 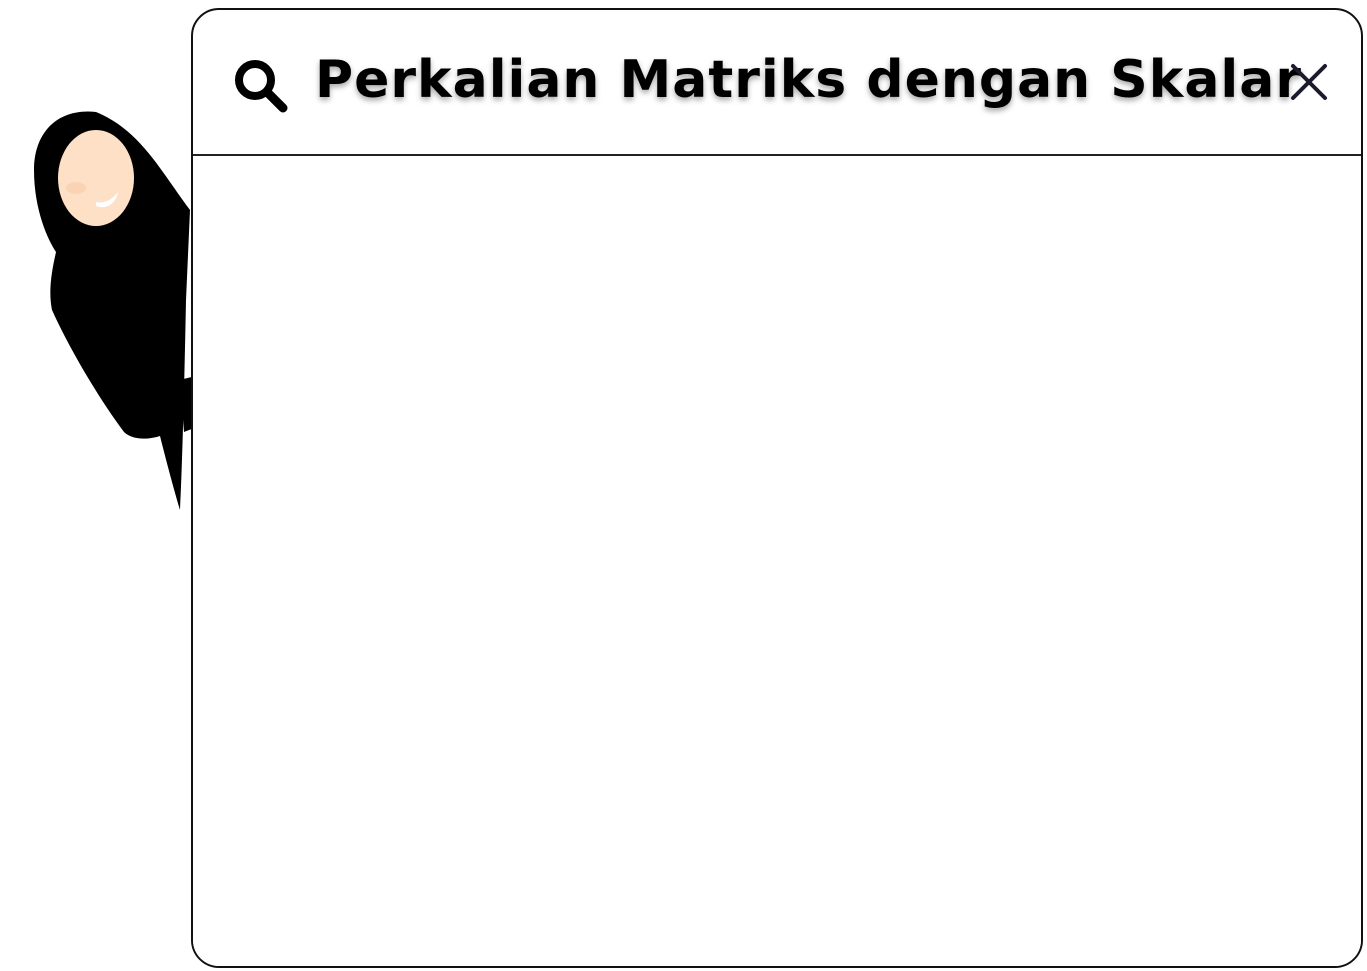 What do you see at coordinates (112, 310) in the screenshot?
I see `hijab-shape` at bounding box center [112, 310].